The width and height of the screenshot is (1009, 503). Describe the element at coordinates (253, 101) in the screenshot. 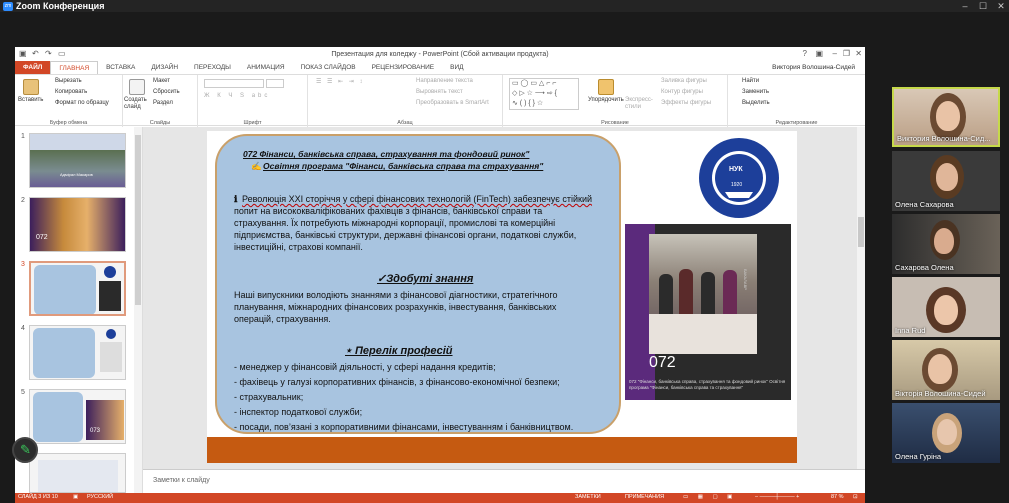

I see `group-font: Ж К Ч S abc Шрифт` at that location.